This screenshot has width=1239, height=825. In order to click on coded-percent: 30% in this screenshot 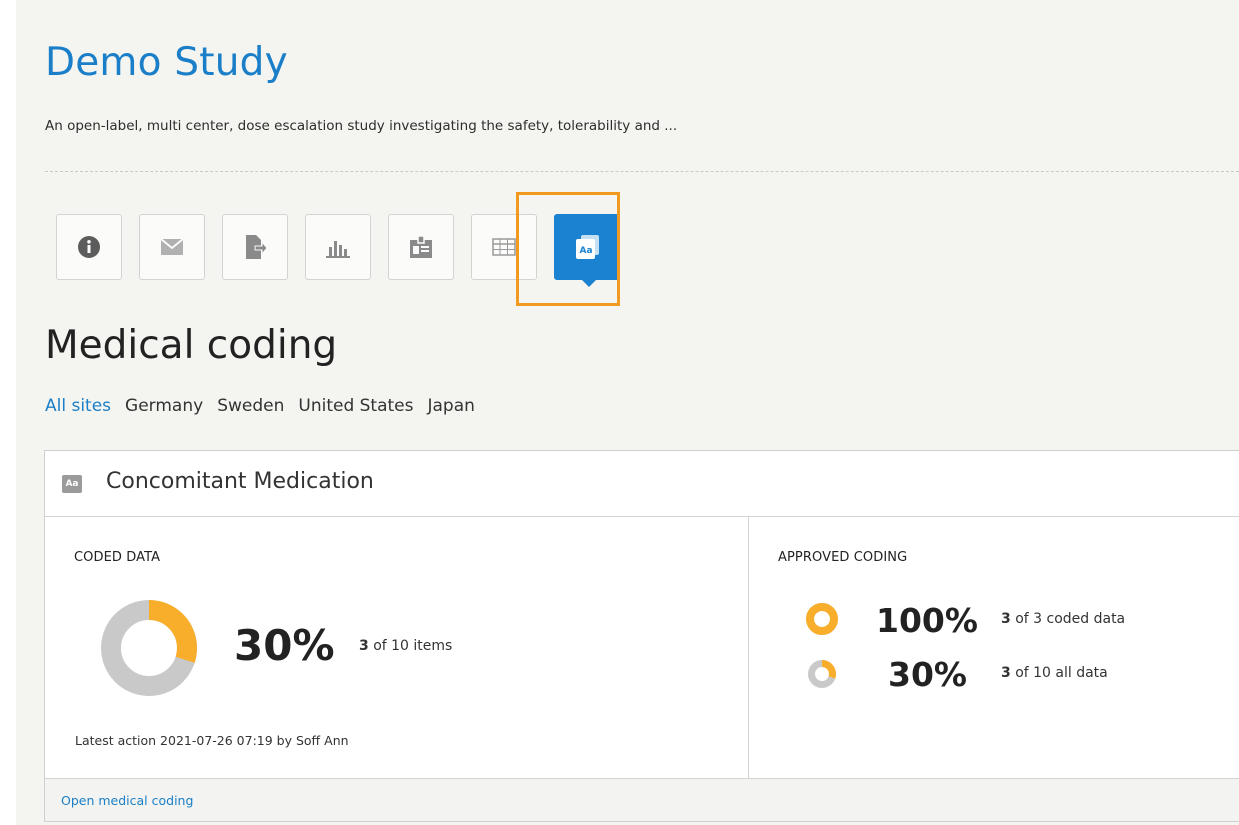, I will do `click(284, 645)`.